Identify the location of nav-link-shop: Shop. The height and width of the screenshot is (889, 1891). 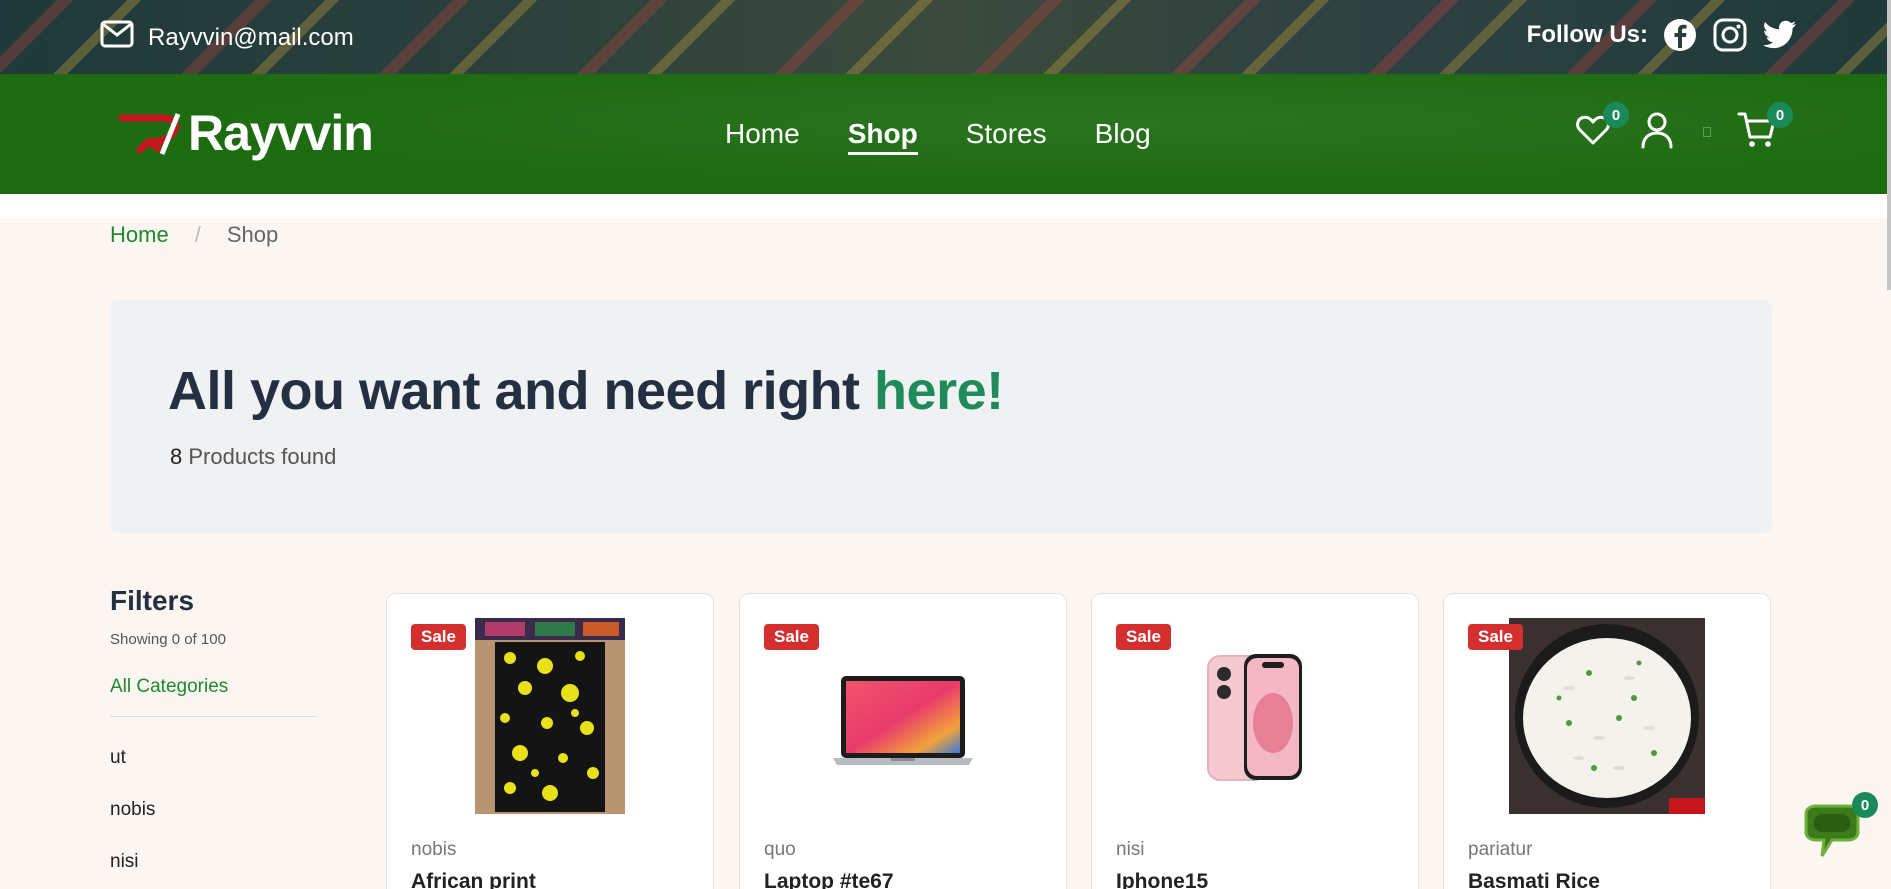
(882, 136).